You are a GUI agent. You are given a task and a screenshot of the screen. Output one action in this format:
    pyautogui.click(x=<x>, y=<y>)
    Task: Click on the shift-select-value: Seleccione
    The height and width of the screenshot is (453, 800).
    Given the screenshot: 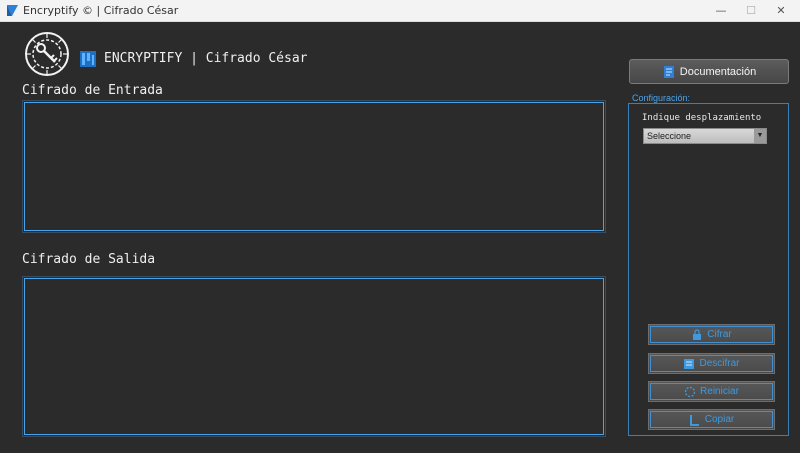 What is the action you would take?
    pyautogui.click(x=669, y=136)
    